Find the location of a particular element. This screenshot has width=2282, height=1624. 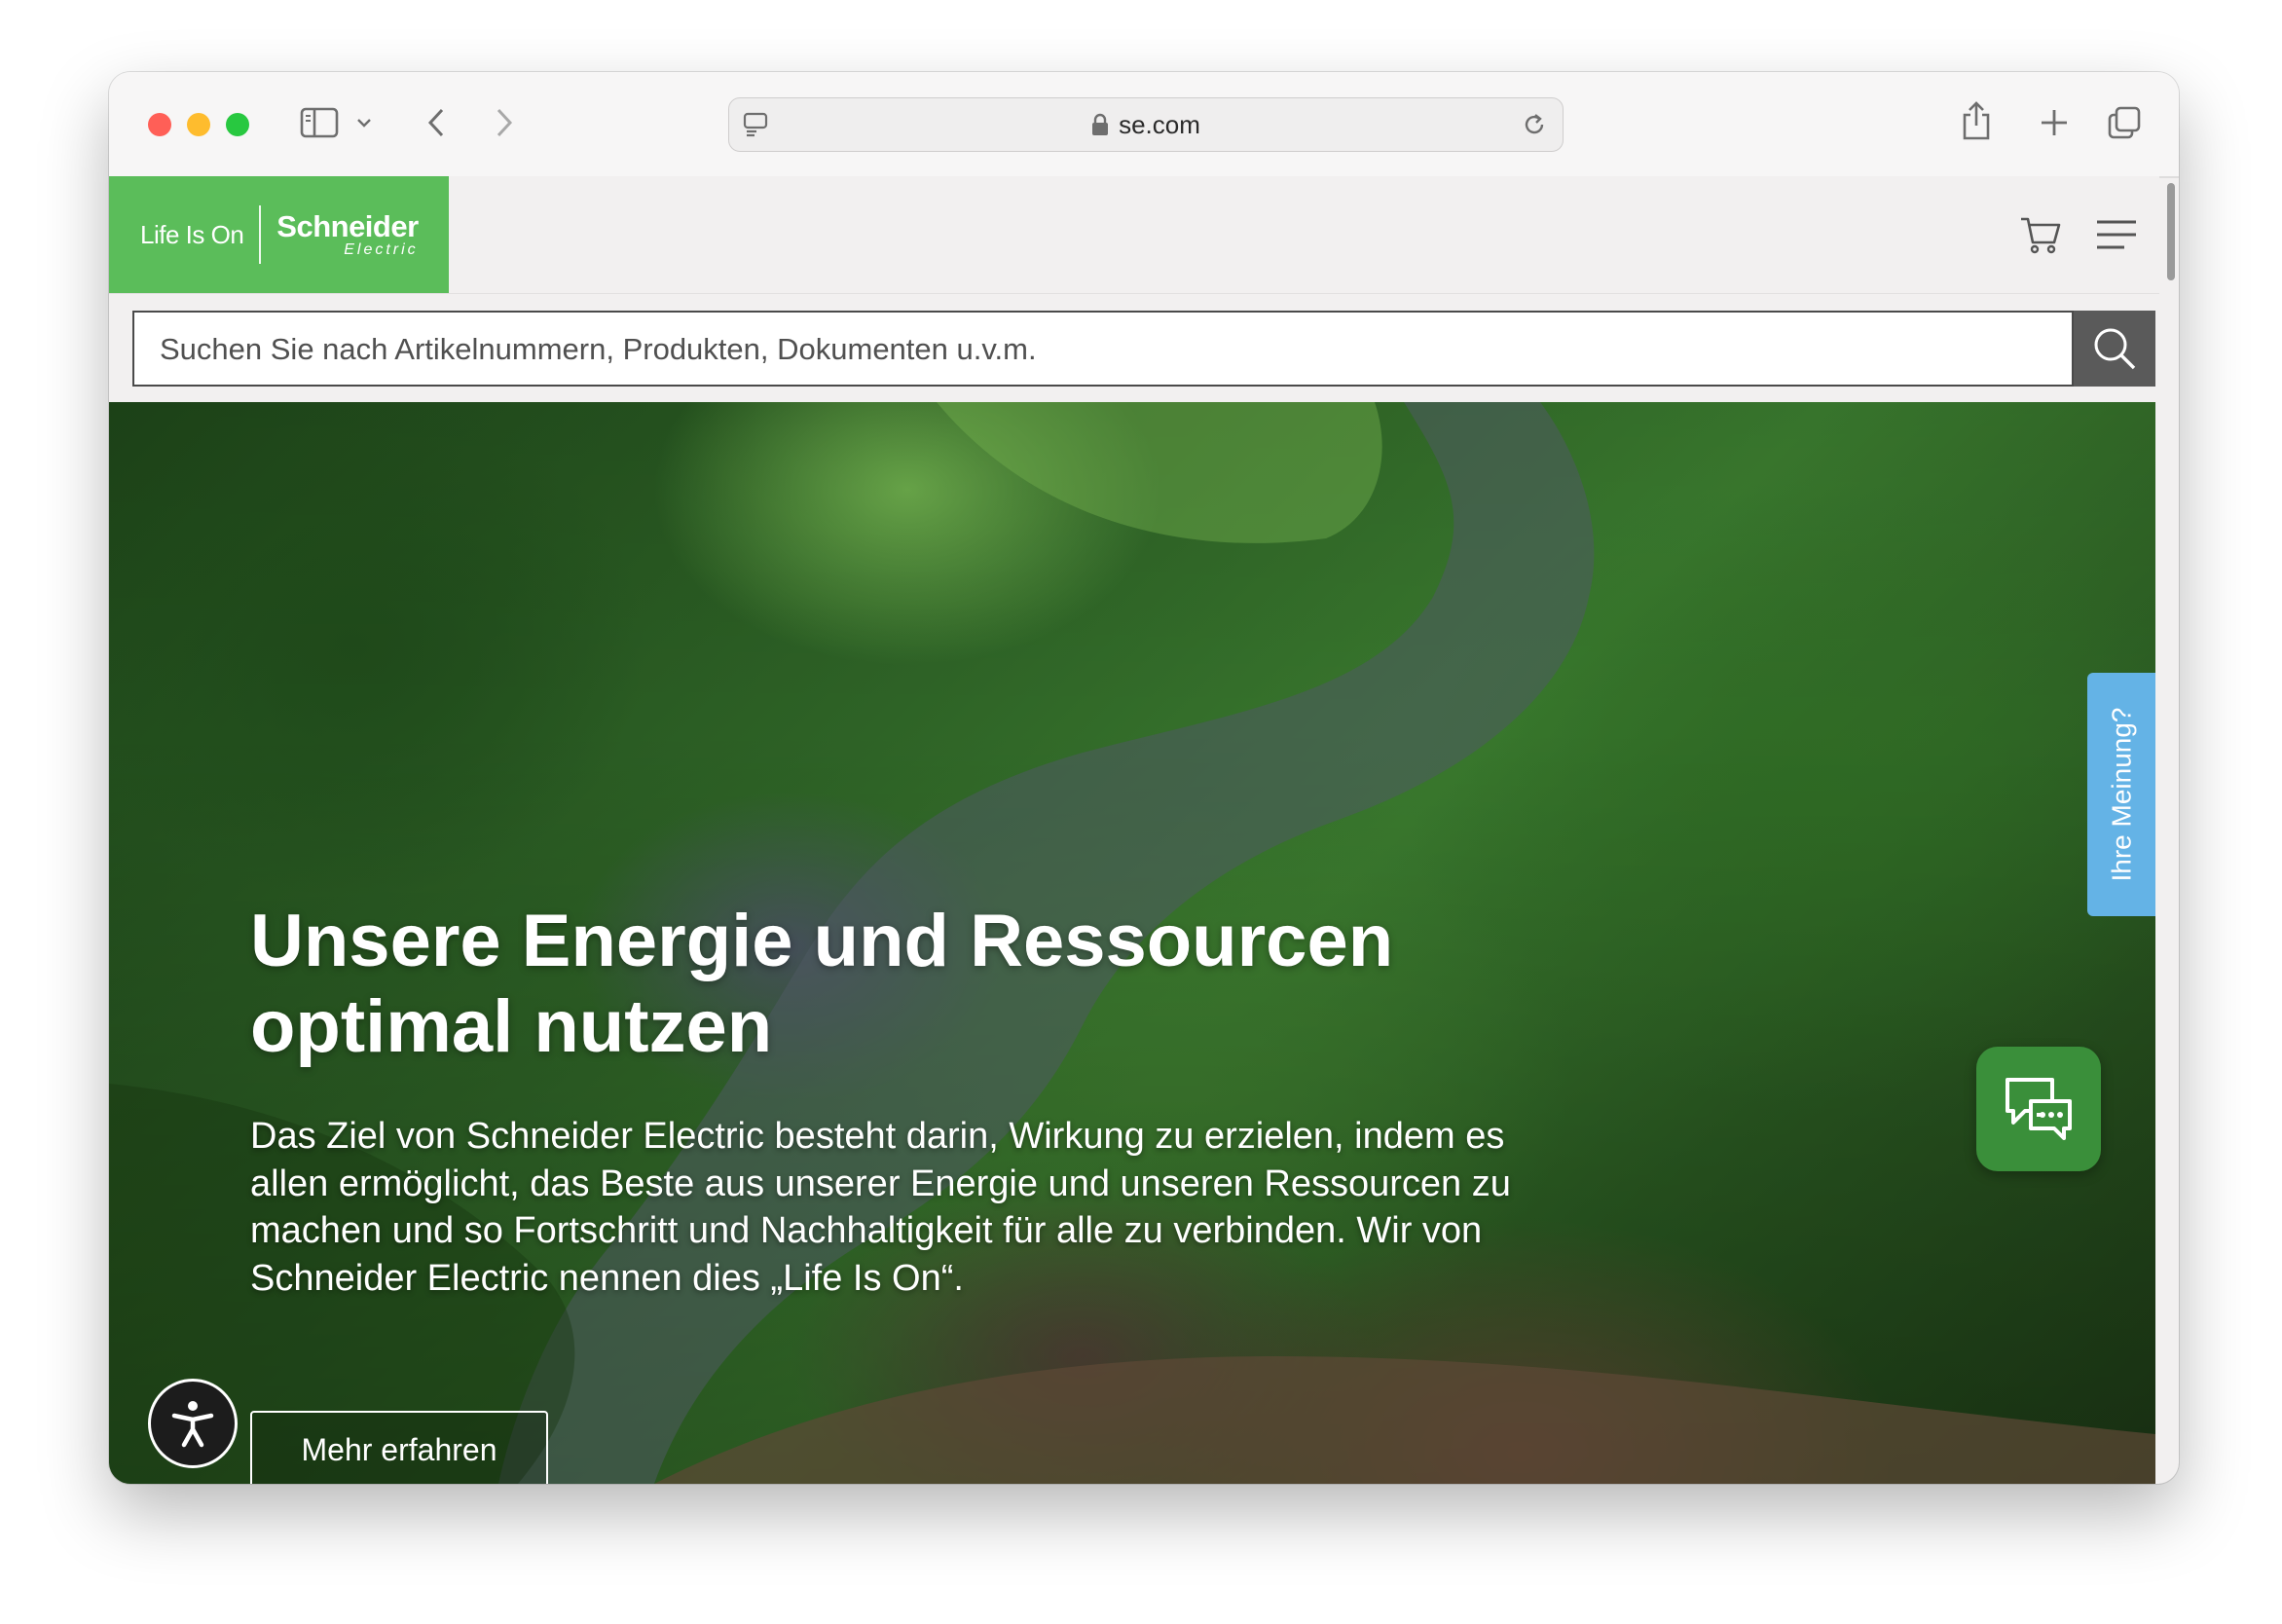

schneider-logo: Life Is On Schneider Electric is located at coordinates (279, 234).